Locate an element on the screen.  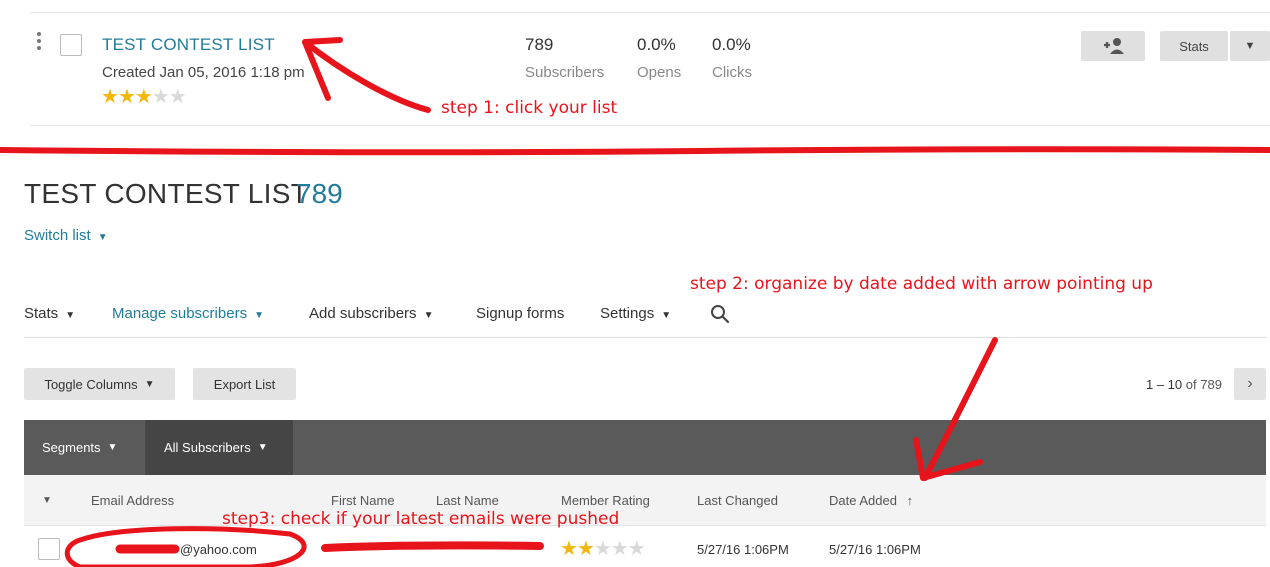
list-rating-stars: ★★★★★ is located at coordinates (144, 97).